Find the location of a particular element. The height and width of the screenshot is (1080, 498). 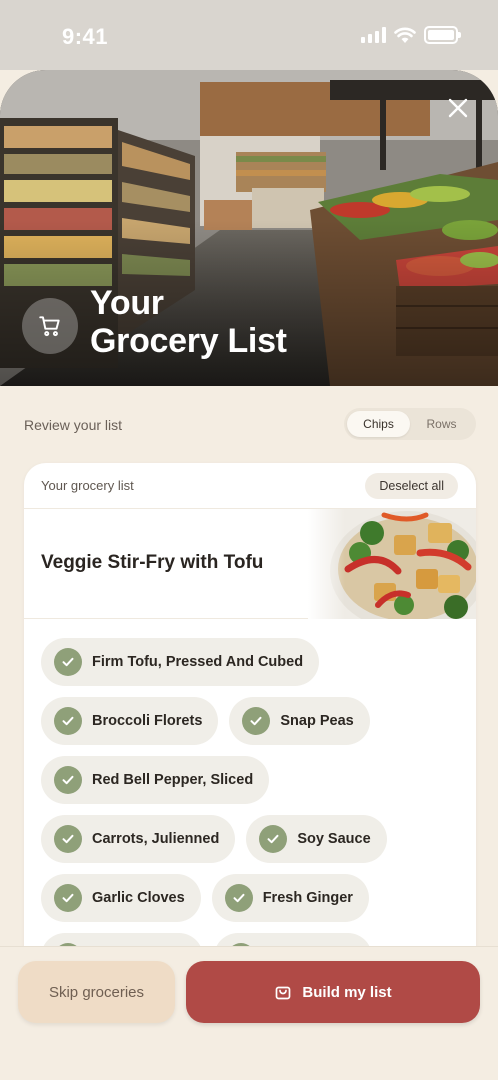

recipe-header: Veggie Stir-Fry with Tofu is located at coordinates (250, 564).